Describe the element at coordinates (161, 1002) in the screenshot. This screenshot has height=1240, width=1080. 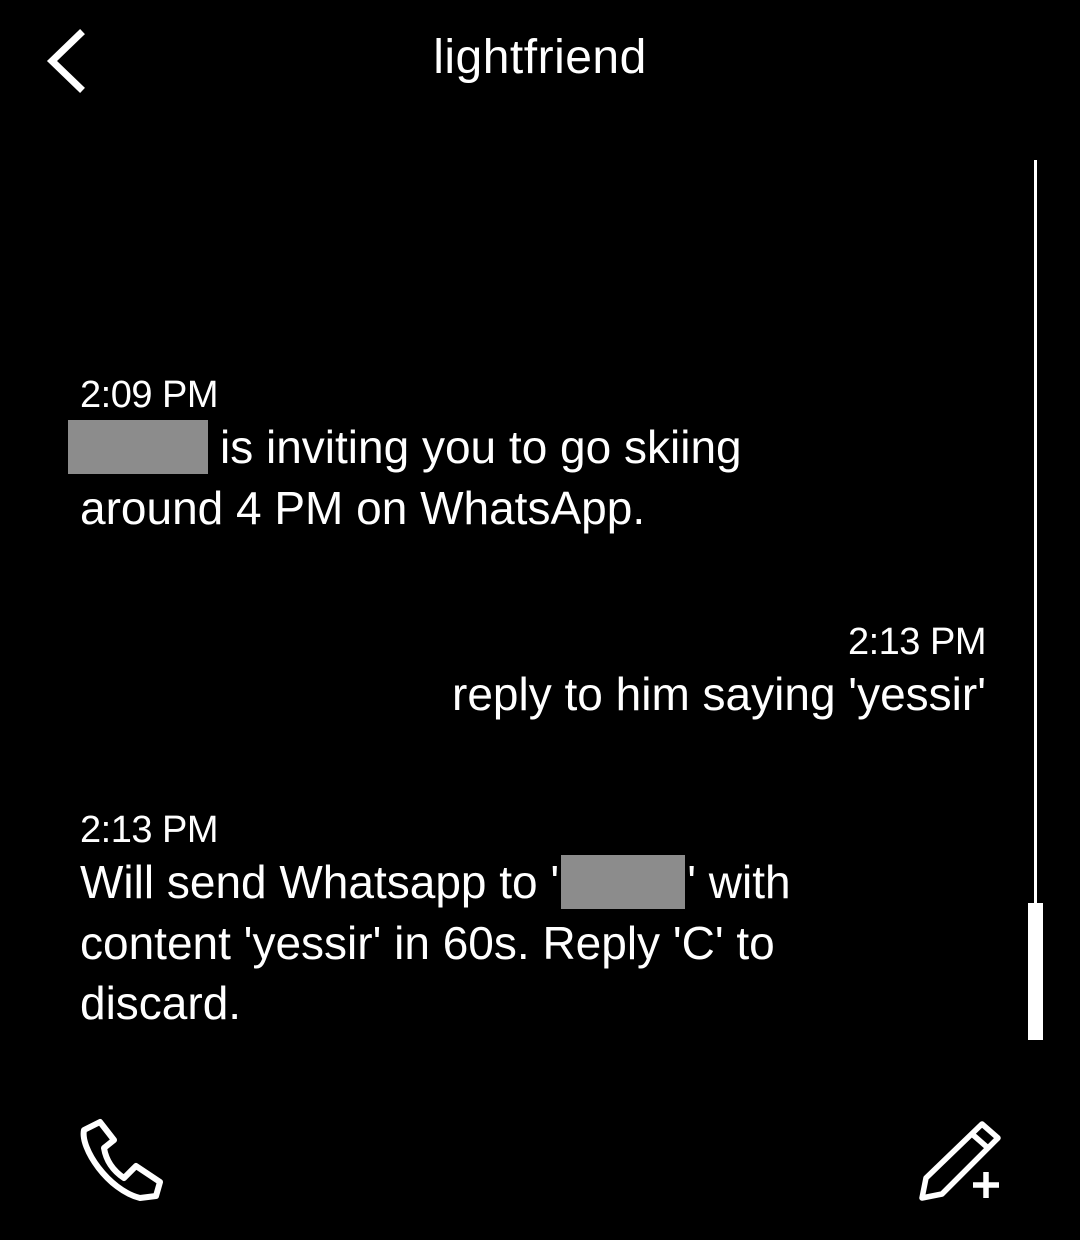
I see `message-line: discard.` at that location.